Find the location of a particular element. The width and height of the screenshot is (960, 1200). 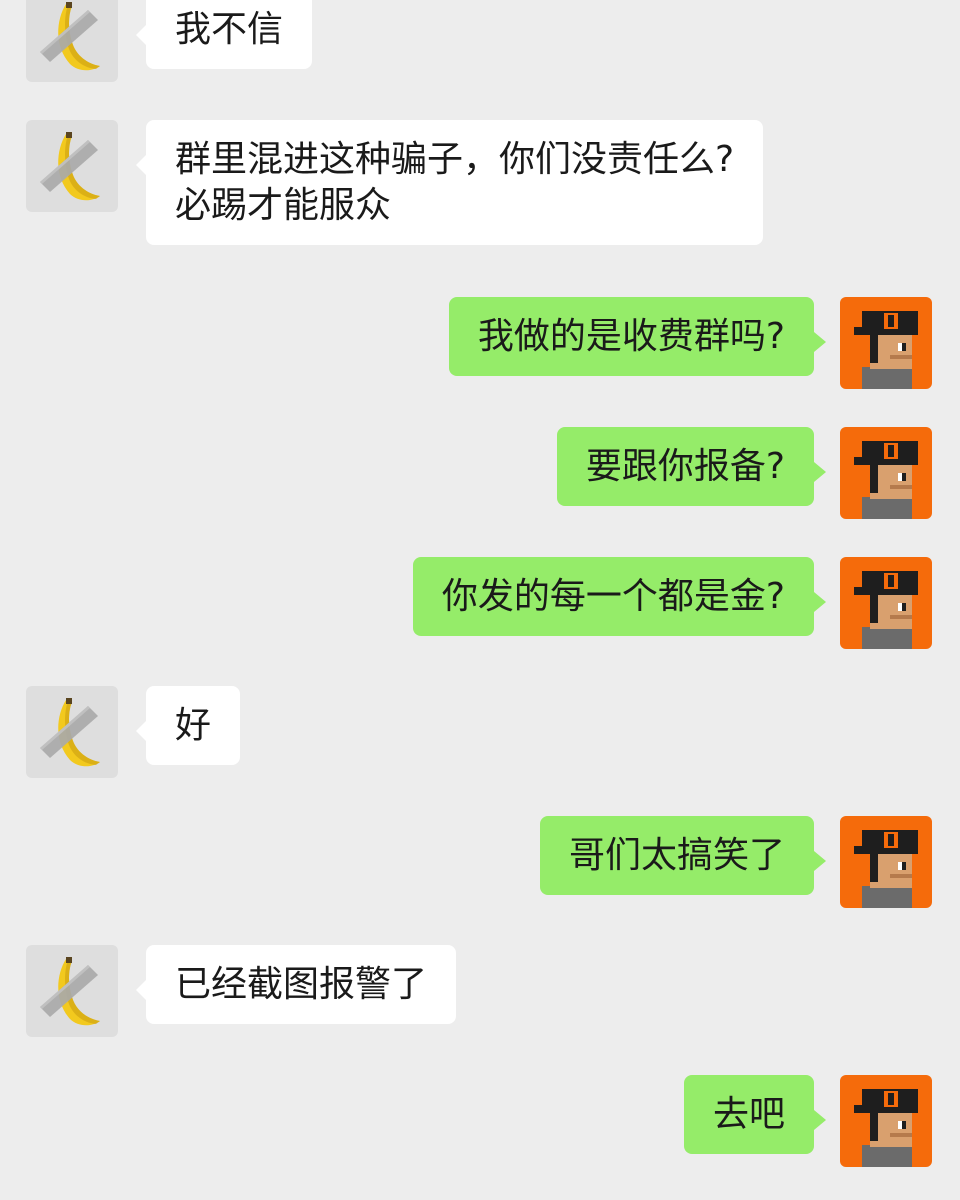

message-bubble: 我不信 is located at coordinates (224, 34).